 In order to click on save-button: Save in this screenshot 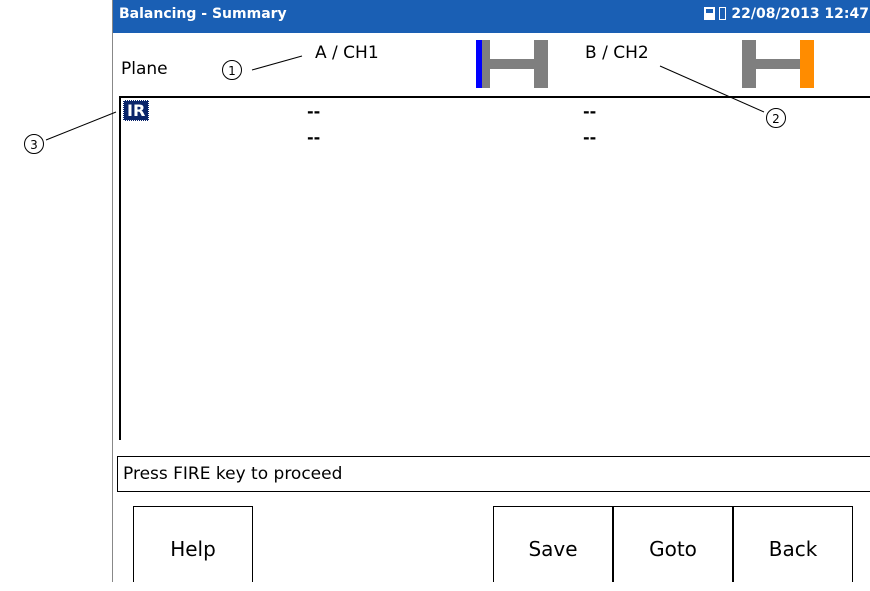, I will do `click(553, 544)`.